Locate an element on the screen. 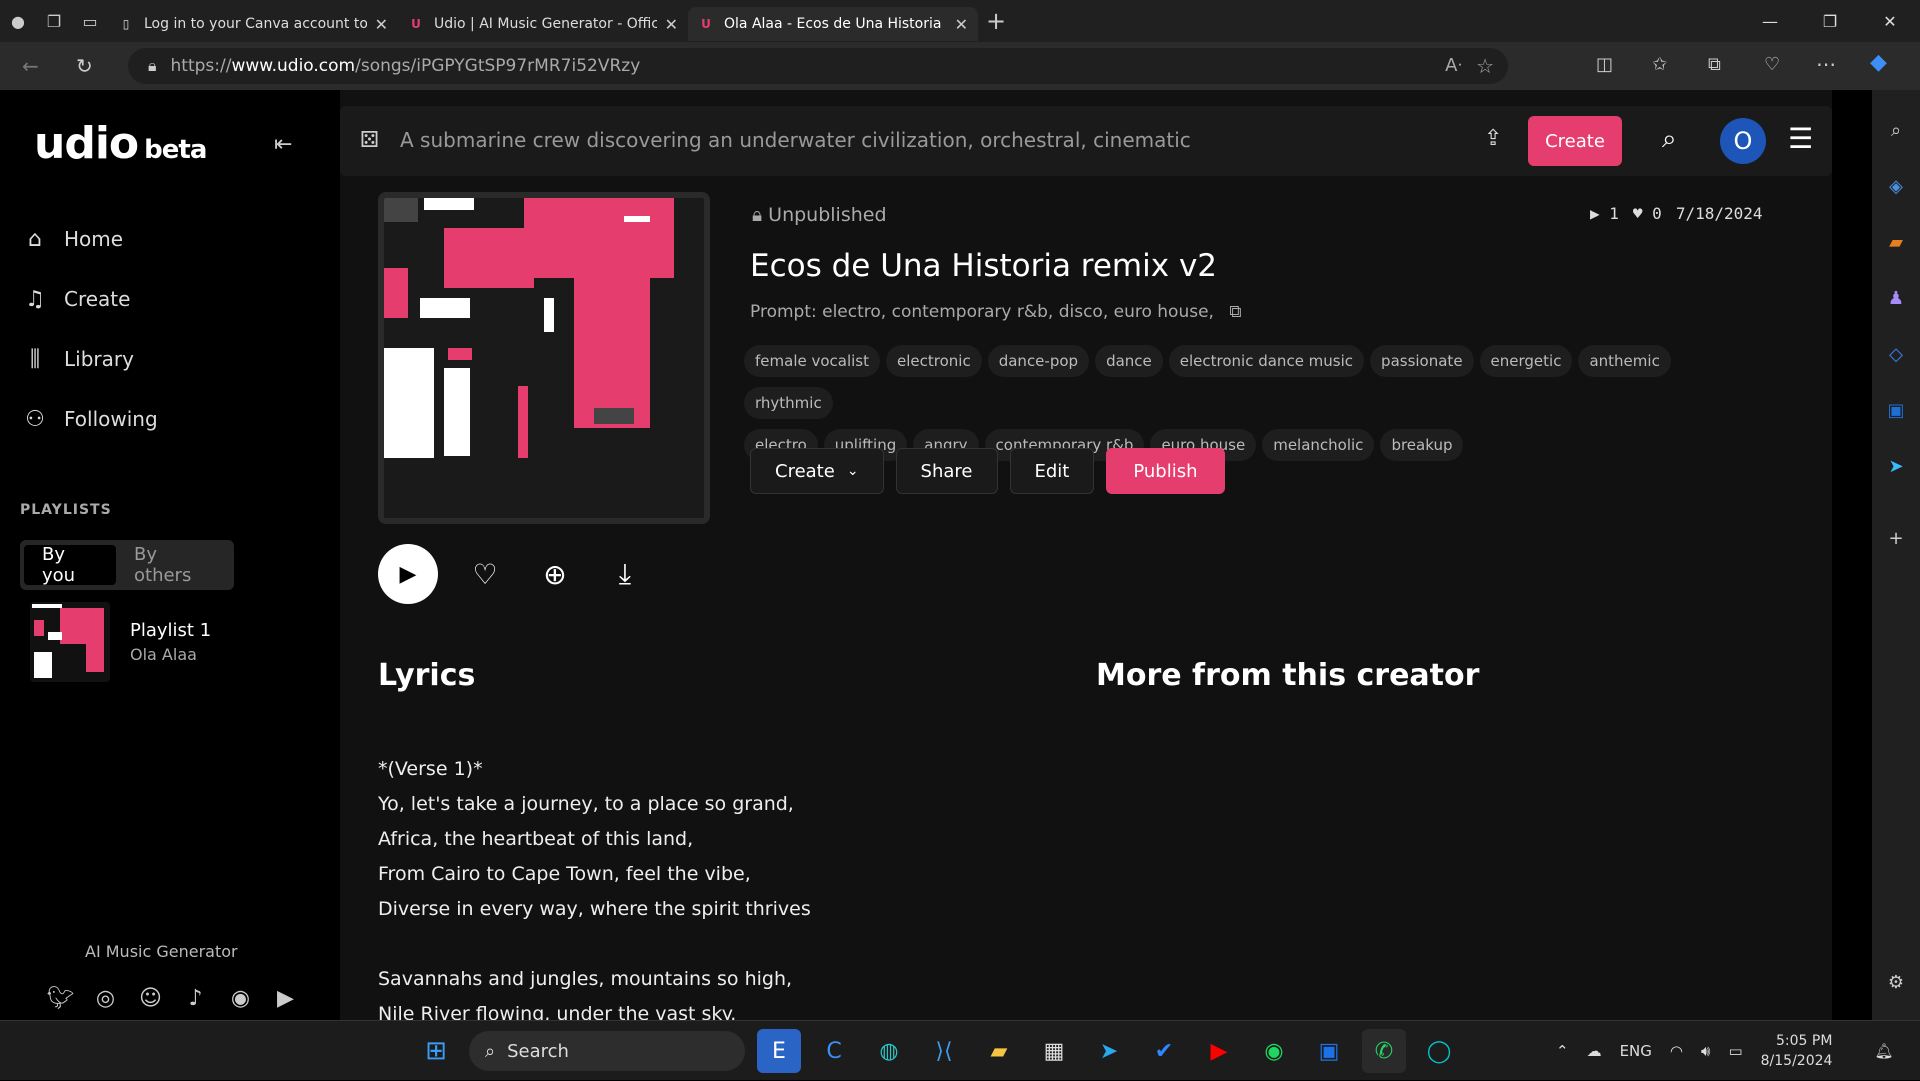 The image size is (1920, 1081). favorite-star-icon: ☆ is located at coordinates (1485, 66).